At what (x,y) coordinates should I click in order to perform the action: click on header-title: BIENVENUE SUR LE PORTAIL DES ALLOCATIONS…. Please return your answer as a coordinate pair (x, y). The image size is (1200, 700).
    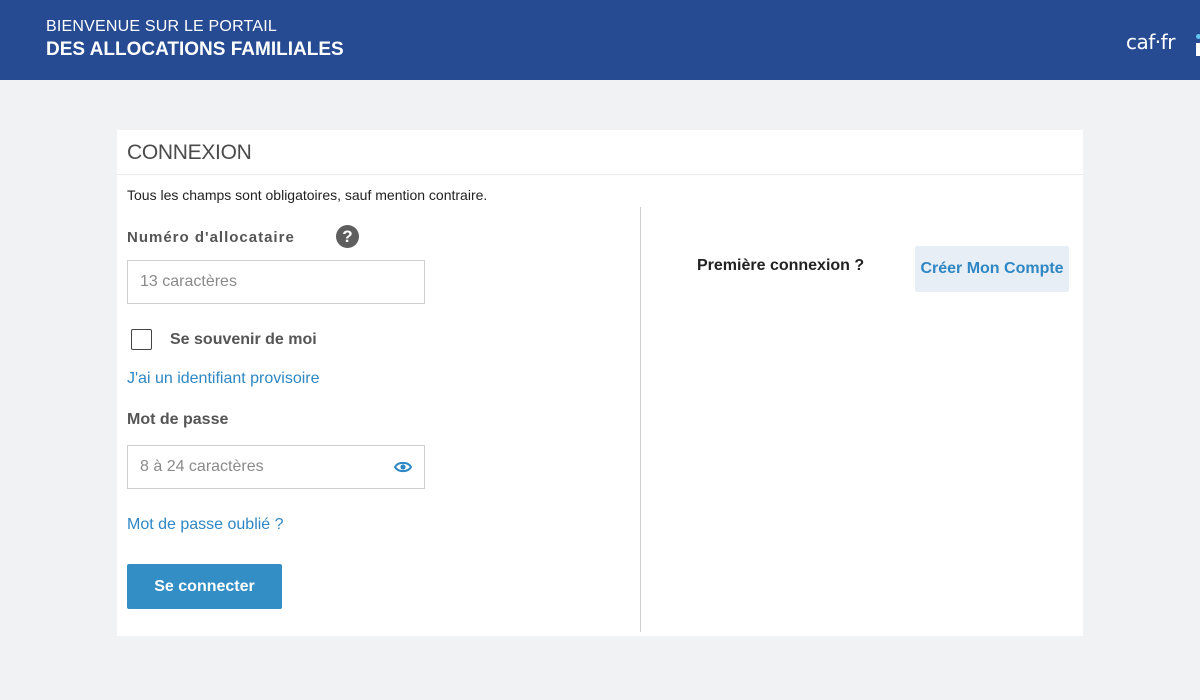
    Looking at the image, I should click on (195, 39).